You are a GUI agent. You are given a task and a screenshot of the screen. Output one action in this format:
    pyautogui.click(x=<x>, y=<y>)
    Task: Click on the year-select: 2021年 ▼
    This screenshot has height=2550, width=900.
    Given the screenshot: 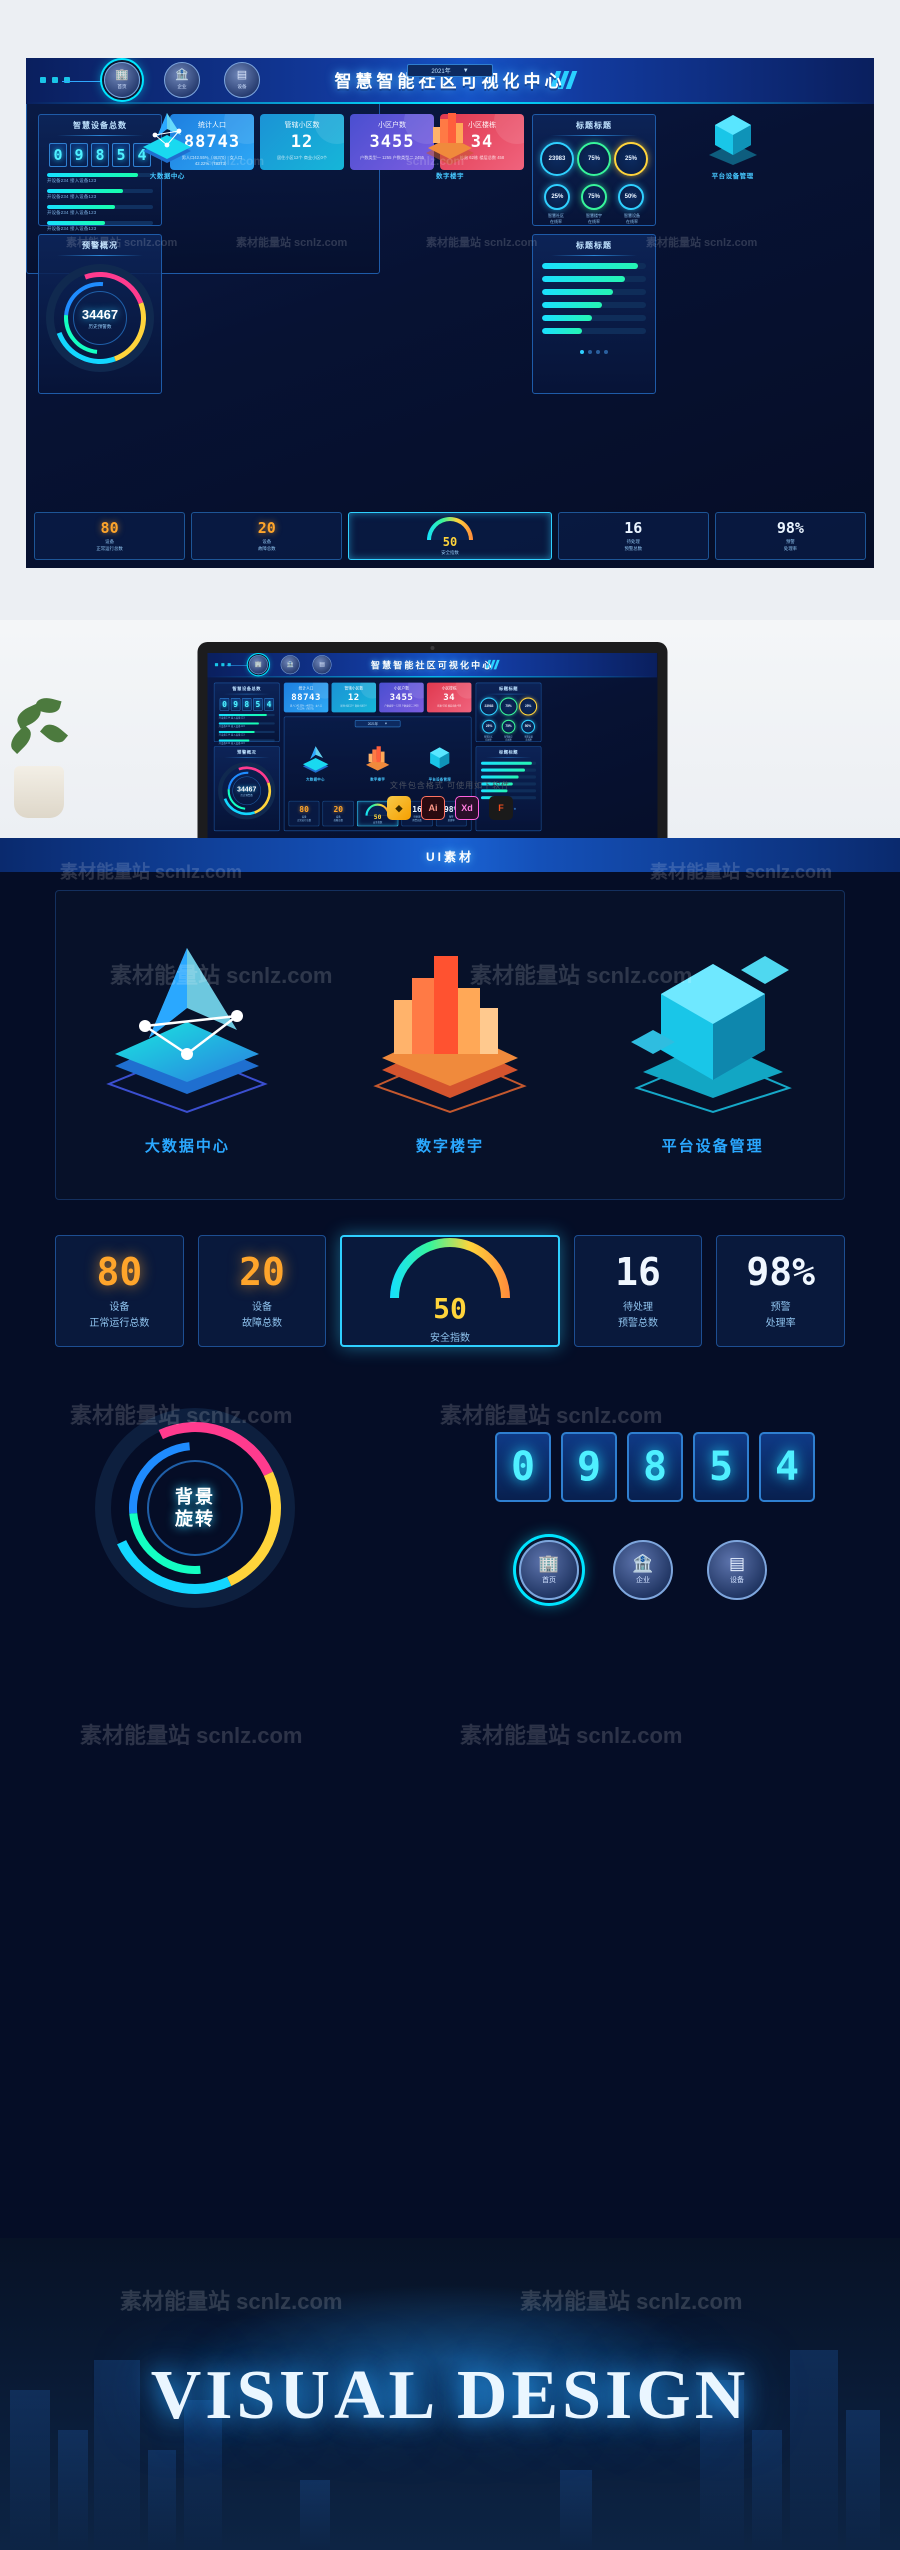 What is the action you would take?
    pyautogui.click(x=450, y=70)
    